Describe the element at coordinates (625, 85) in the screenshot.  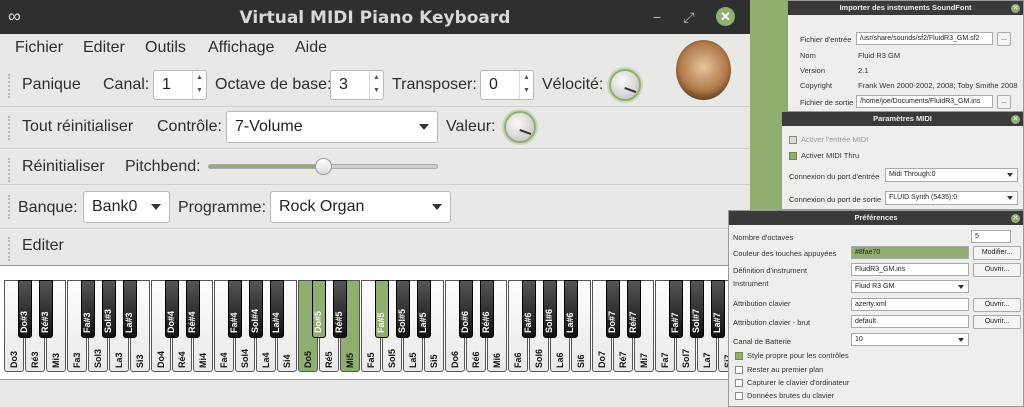
I see `velocity-knob` at that location.